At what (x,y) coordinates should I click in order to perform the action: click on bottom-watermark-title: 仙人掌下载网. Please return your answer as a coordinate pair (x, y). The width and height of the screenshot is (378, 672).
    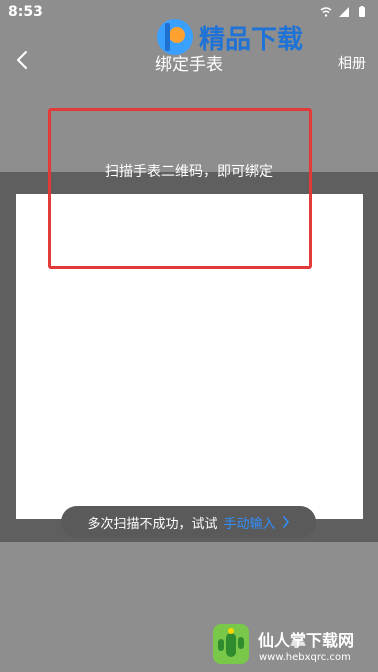
    Looking at the image, I should click on (306, 640).